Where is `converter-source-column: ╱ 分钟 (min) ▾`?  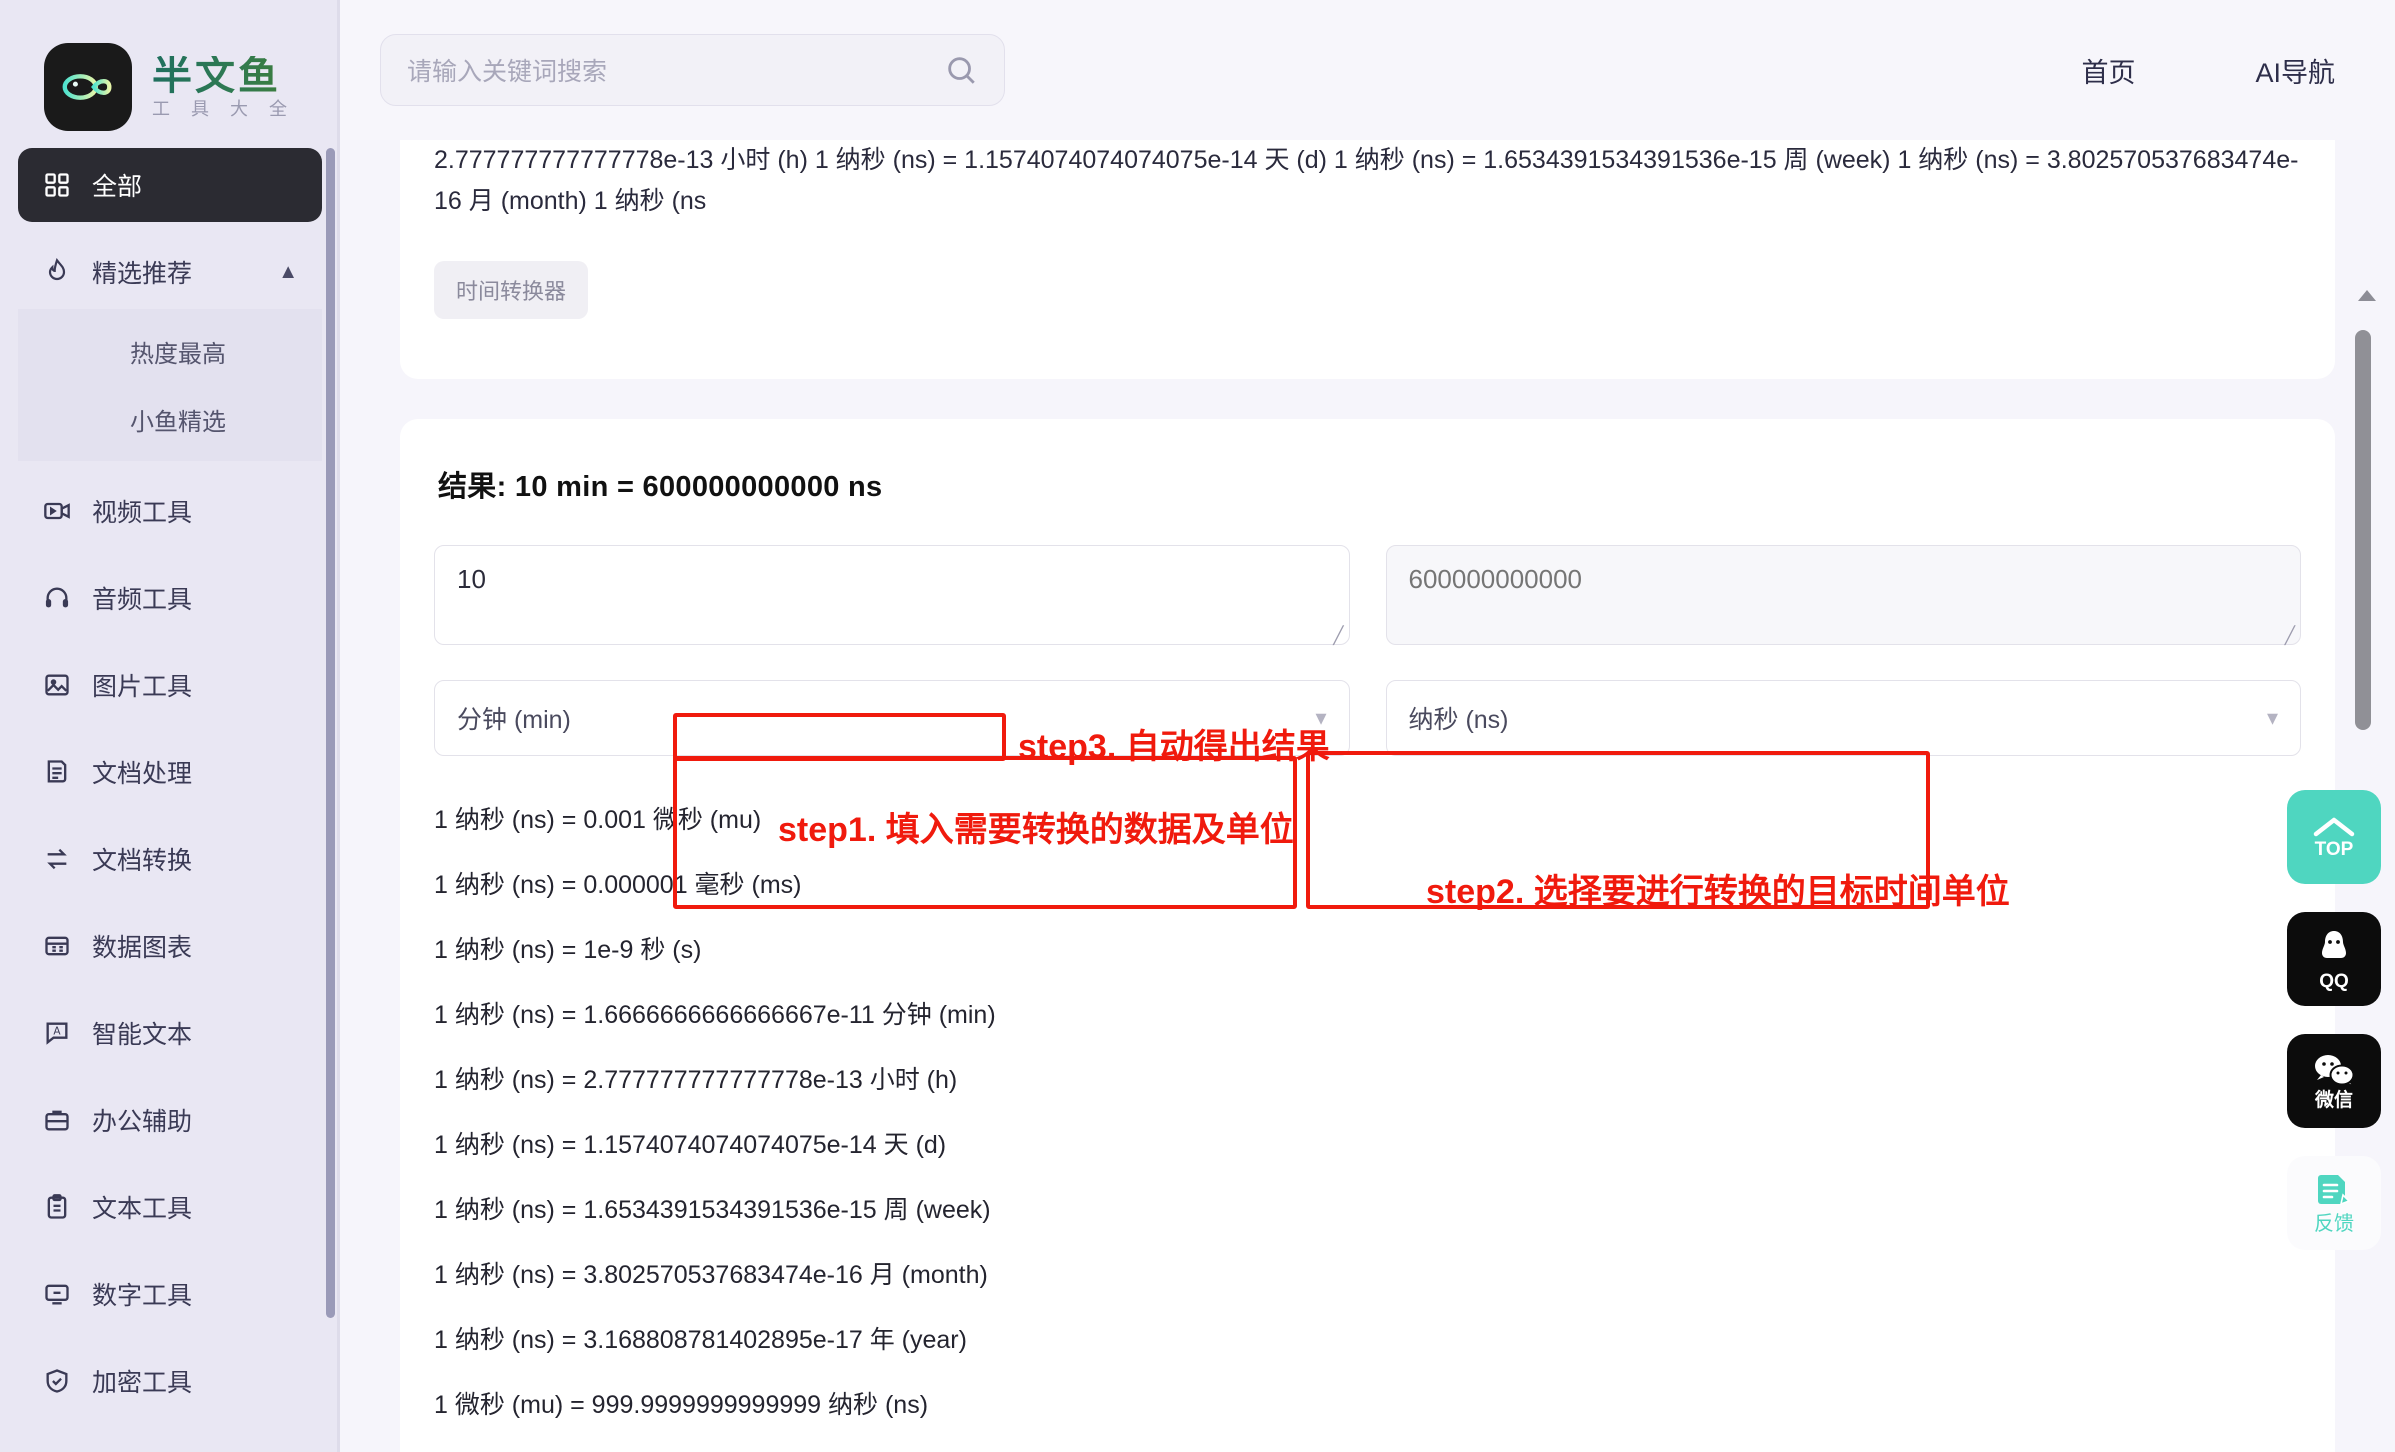
converter-source-column: ╱ 分钟 (min) ▾ is located at coordinates (892, 650).